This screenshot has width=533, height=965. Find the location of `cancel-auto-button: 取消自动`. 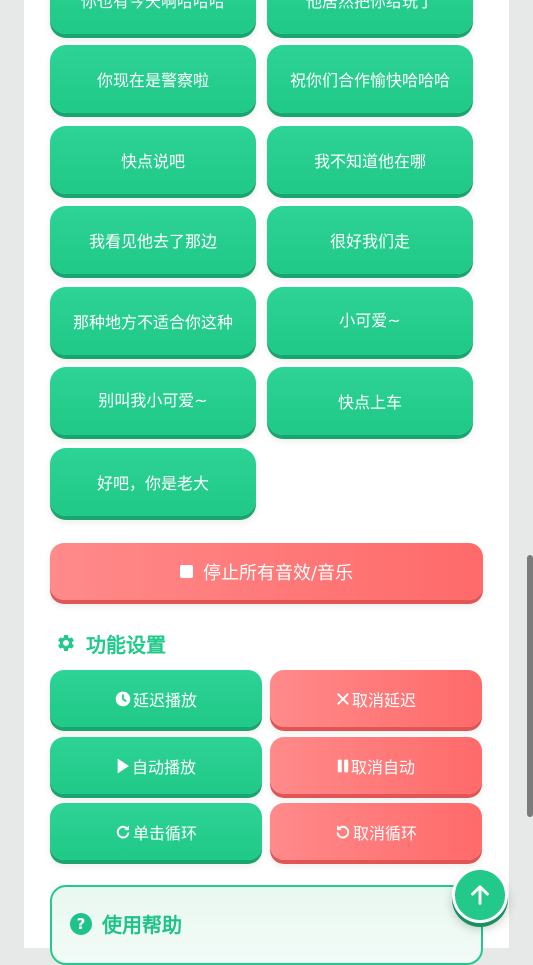

cancel-auto-button: 取消自动 is located at coordinates (376, 765).